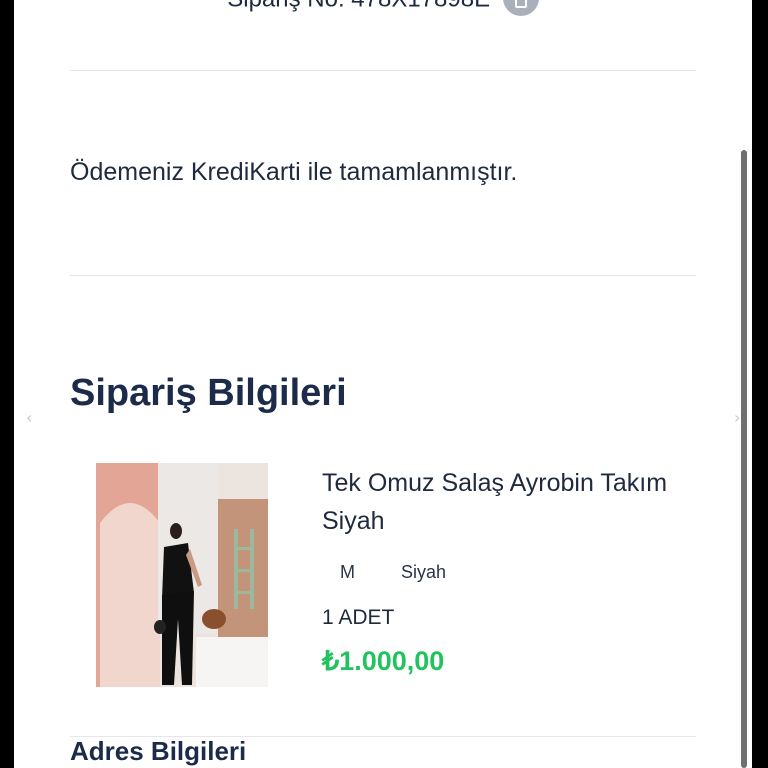 Image resolution: width=768 pixels, height=768 pixels. I want to click on order-number-row: Sipariş No: 478X17898E, so click(383, 9).